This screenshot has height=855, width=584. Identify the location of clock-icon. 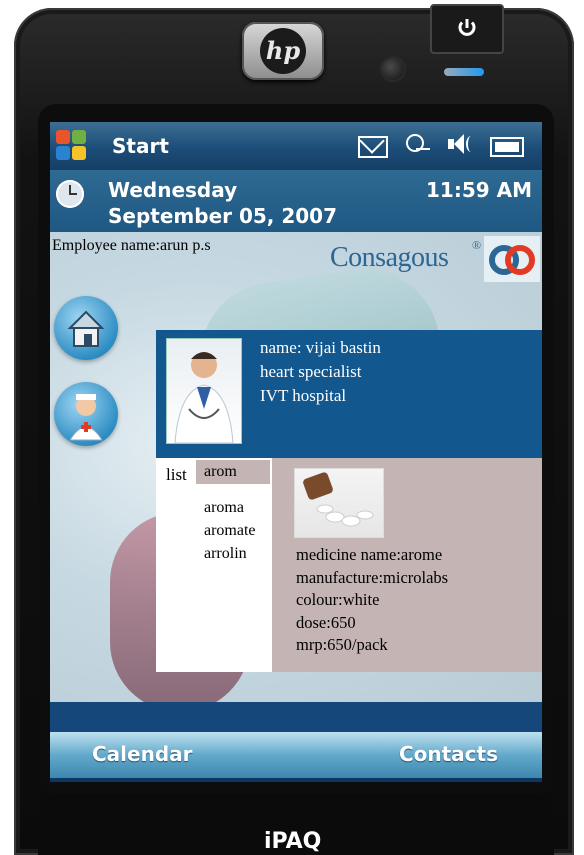
(70, 194).